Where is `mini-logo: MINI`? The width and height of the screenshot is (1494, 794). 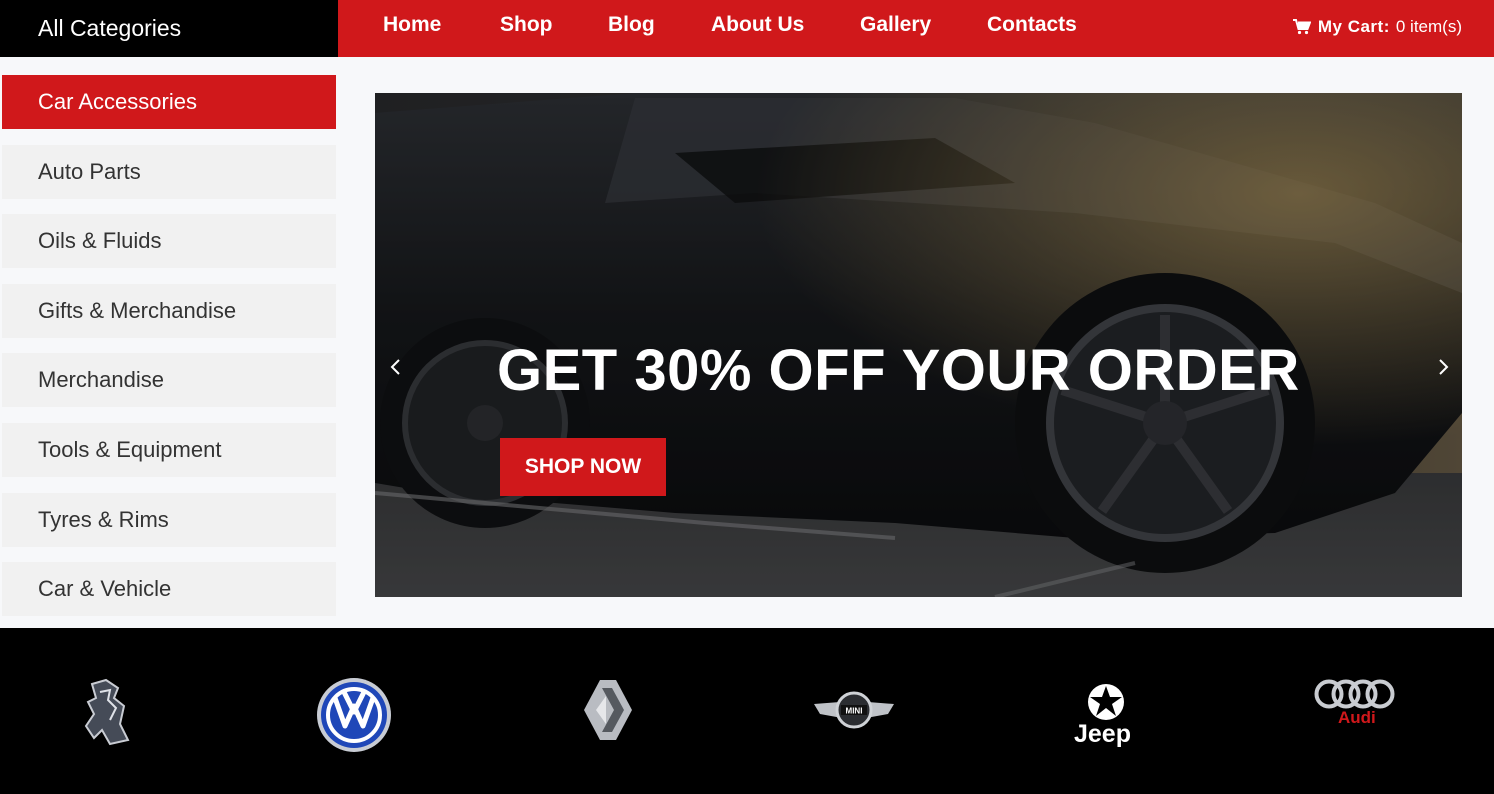
mini-logo: MINI is located at coordinates (854, 710).